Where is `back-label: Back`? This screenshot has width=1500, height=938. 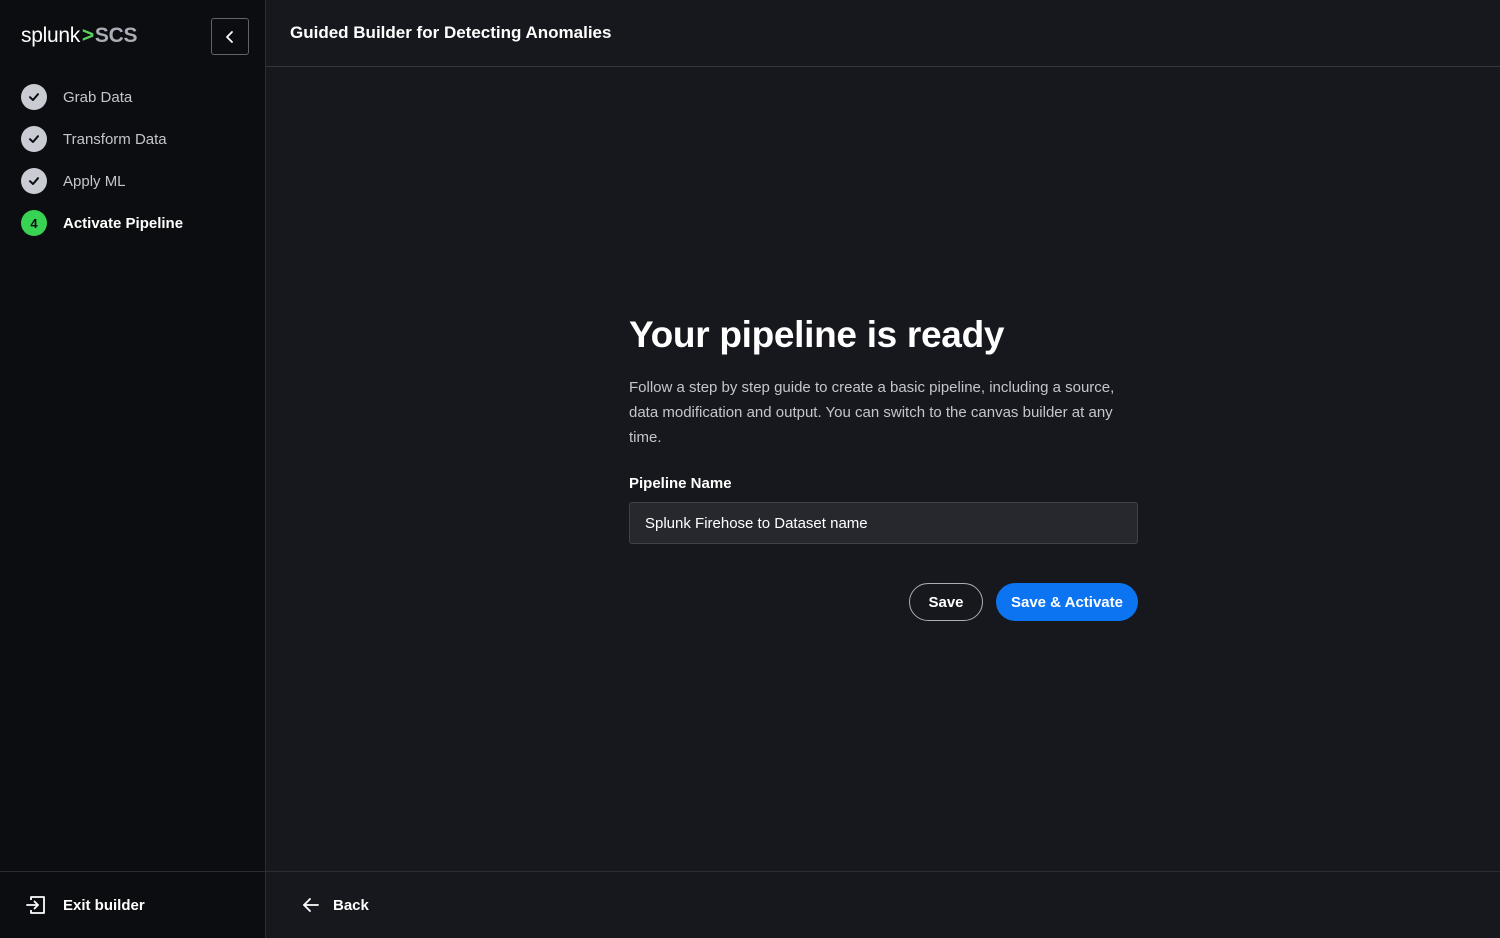
back-label: Back is located at coordinates (351, 905).